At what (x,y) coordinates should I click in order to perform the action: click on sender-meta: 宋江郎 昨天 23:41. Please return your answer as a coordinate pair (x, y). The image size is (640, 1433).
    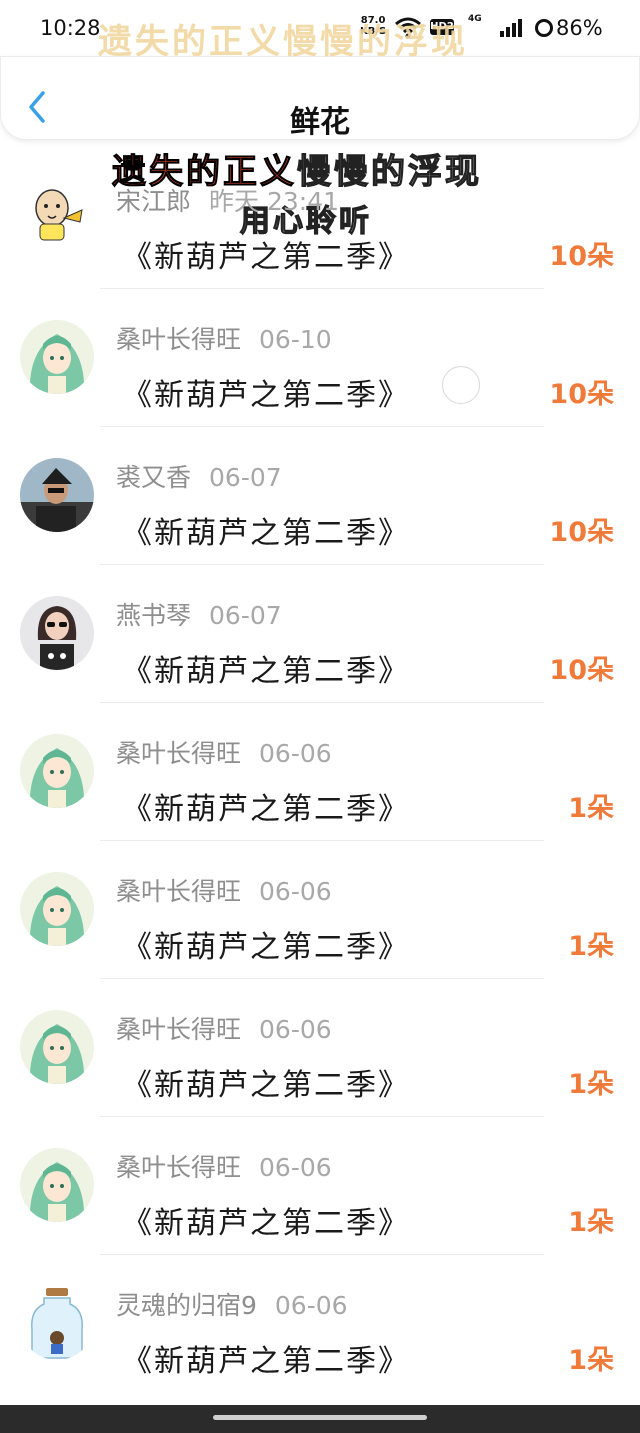
    Looking at the image, I should click on (227, 200).